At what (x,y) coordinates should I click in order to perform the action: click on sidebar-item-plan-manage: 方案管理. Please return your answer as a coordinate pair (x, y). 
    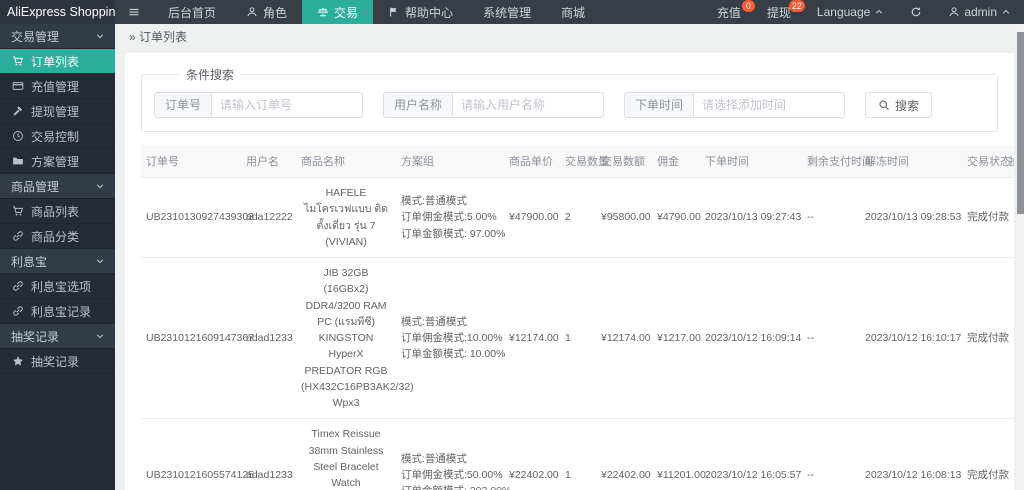
    Looking at the image, I should click on (57, 161).